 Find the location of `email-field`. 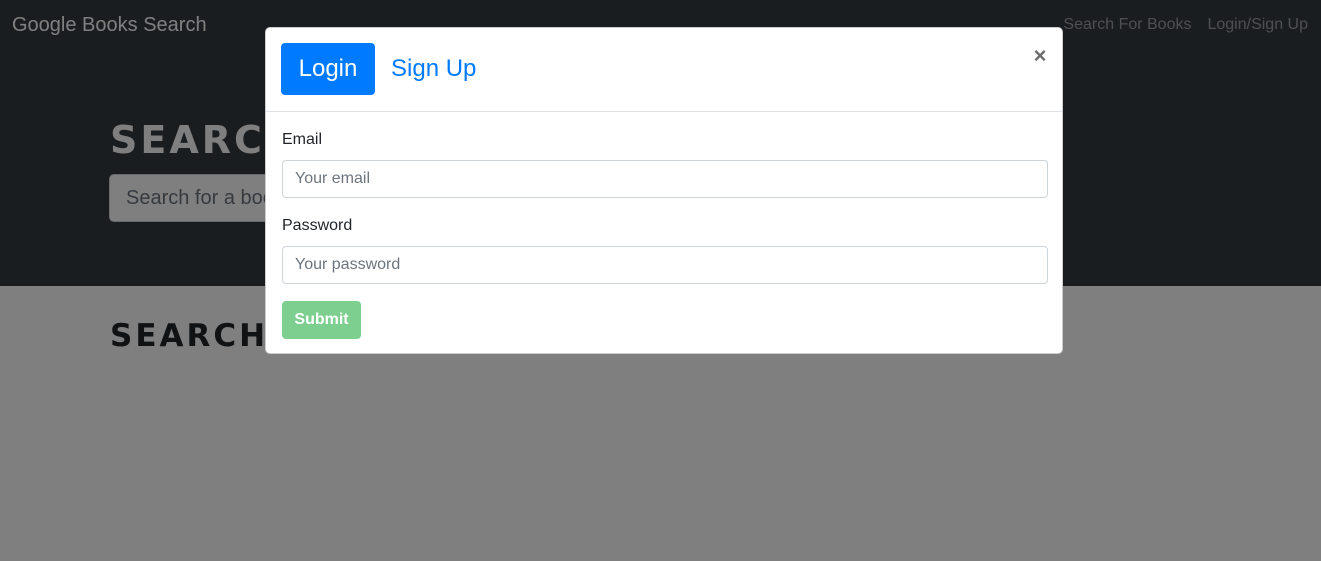

email-field is located at coordinates (665, 179).